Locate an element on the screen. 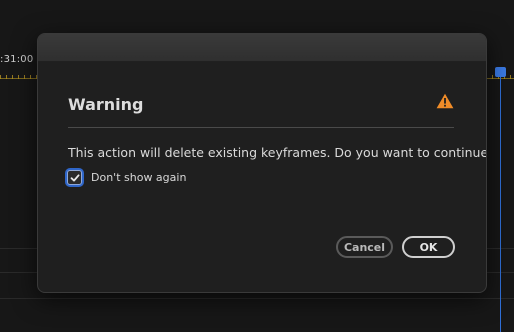 This screenshot has width=514, height=332. dont-show-again-option: Don't show again is located at coordinates (126, 177).